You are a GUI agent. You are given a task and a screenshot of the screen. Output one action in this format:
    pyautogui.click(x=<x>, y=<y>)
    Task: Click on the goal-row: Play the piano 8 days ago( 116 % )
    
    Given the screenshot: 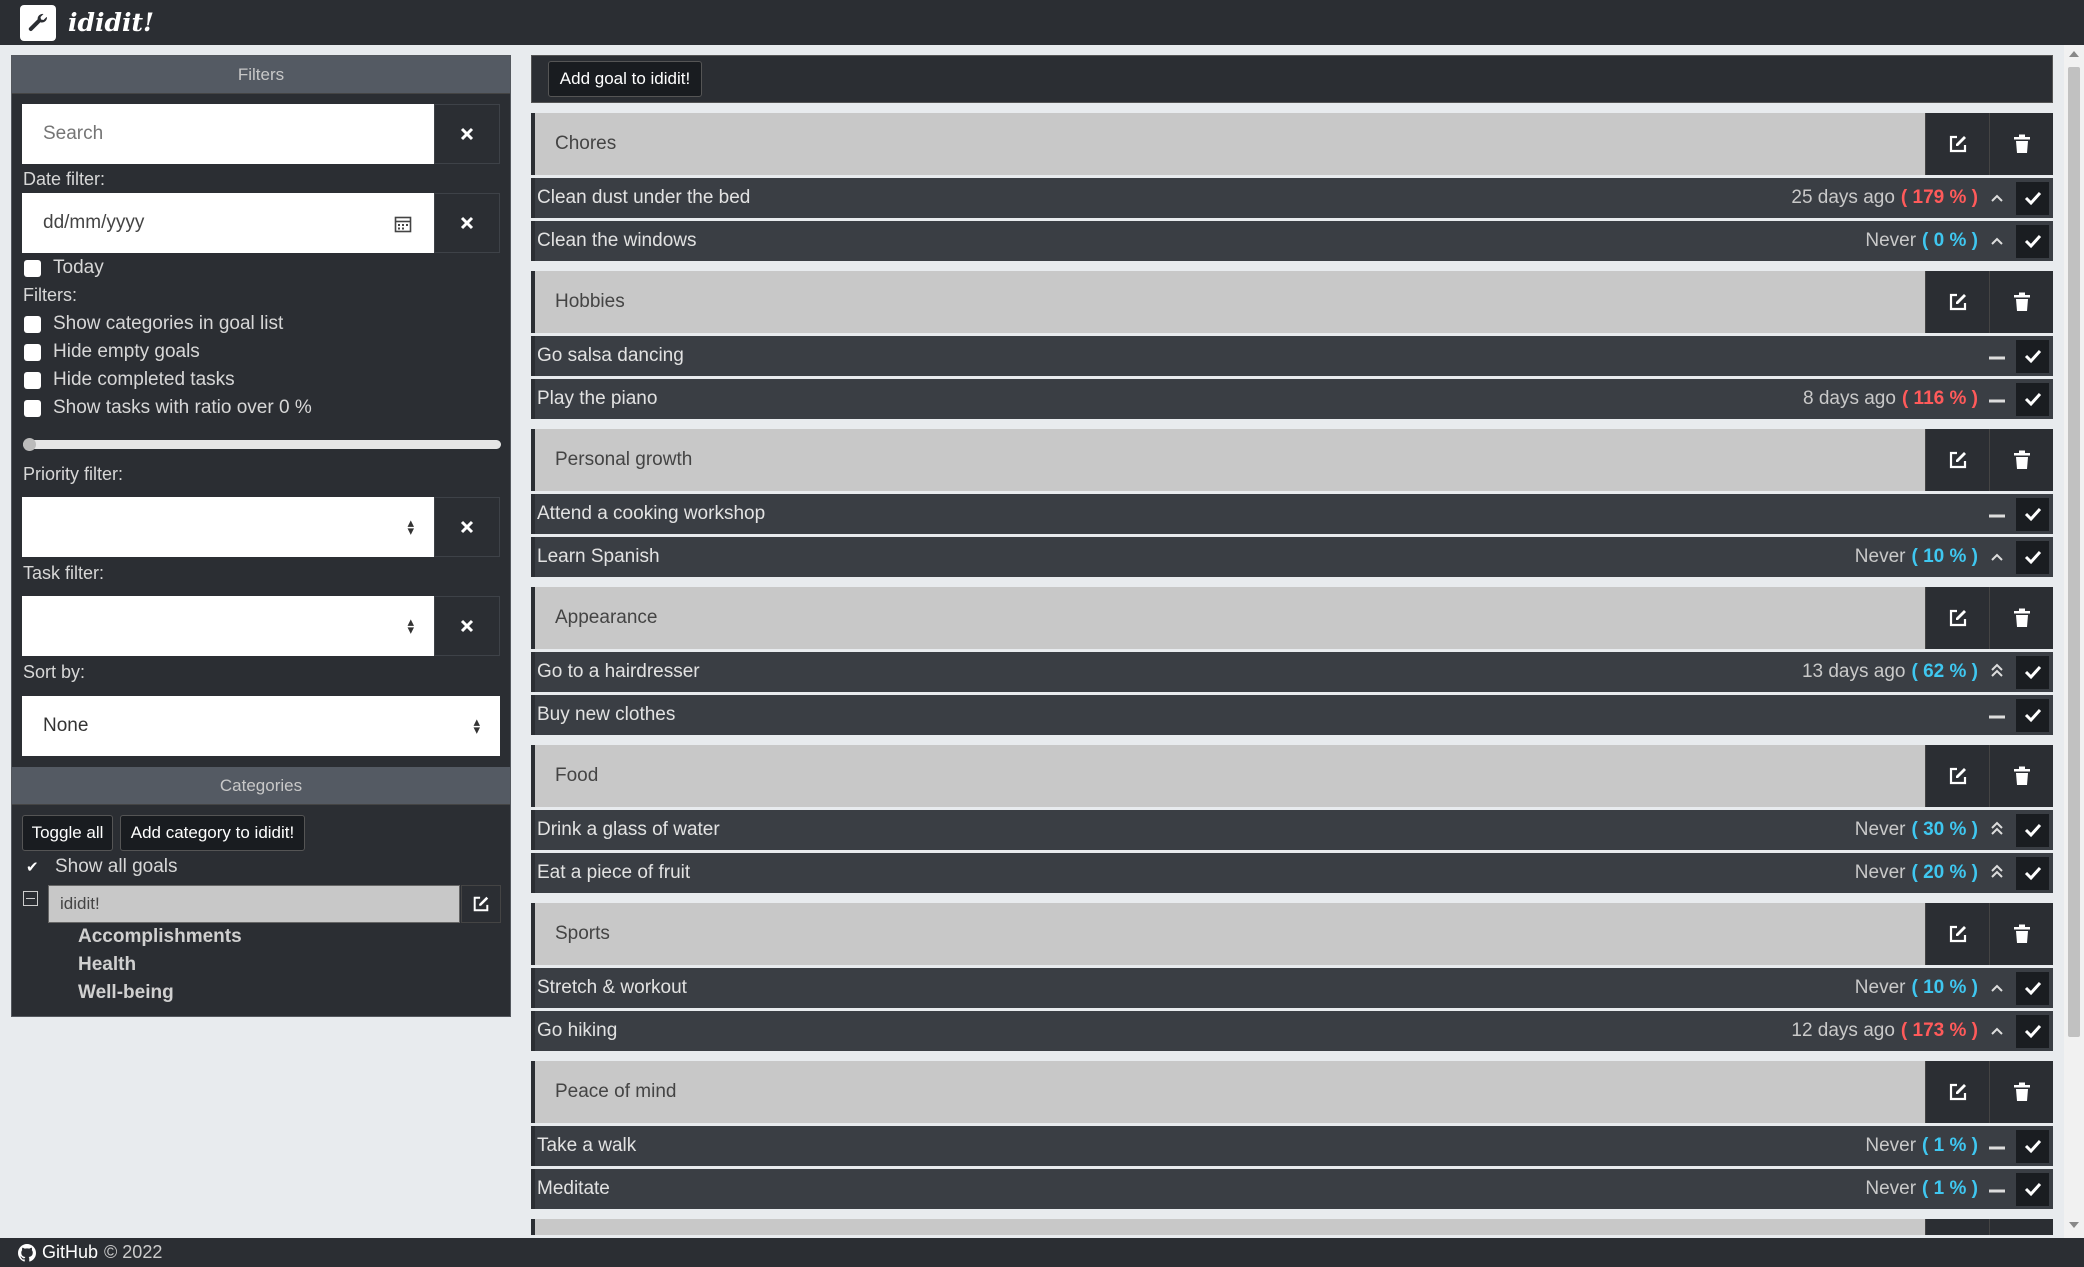 What is the action you would take?
    pyautogui.click(x=1292, y=399)
    